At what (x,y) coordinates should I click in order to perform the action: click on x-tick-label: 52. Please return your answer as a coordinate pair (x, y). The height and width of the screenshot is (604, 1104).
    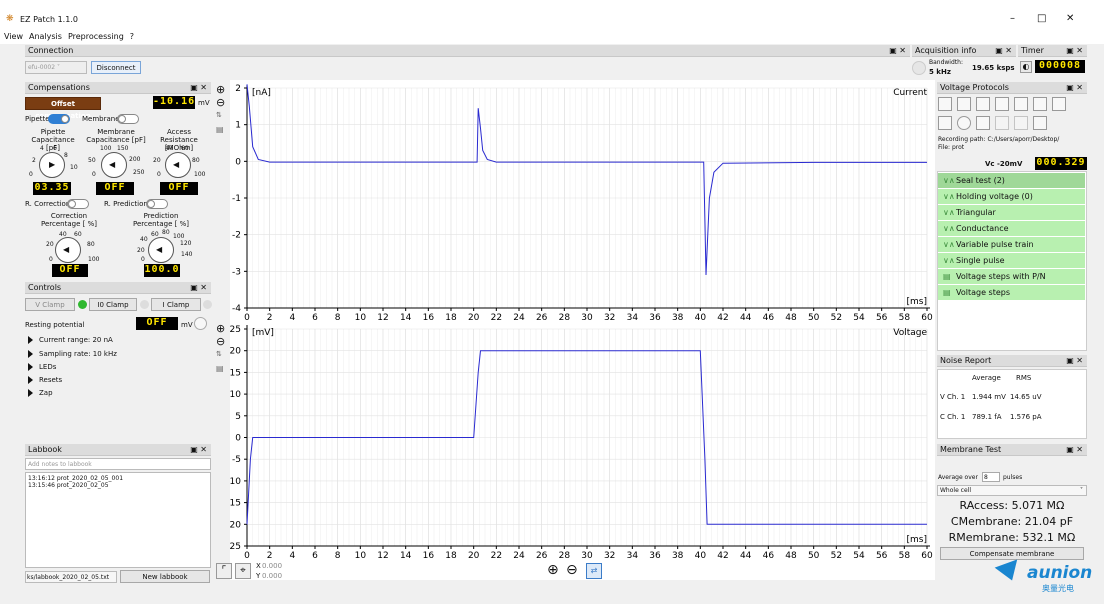
    Looking at the image, I should click on (836, 556).